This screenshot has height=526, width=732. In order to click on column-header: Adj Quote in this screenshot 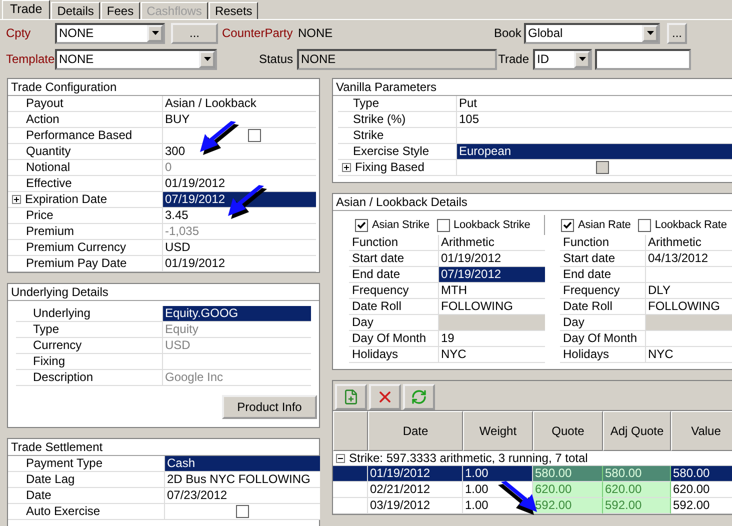, I will do `click(637, 431)`.